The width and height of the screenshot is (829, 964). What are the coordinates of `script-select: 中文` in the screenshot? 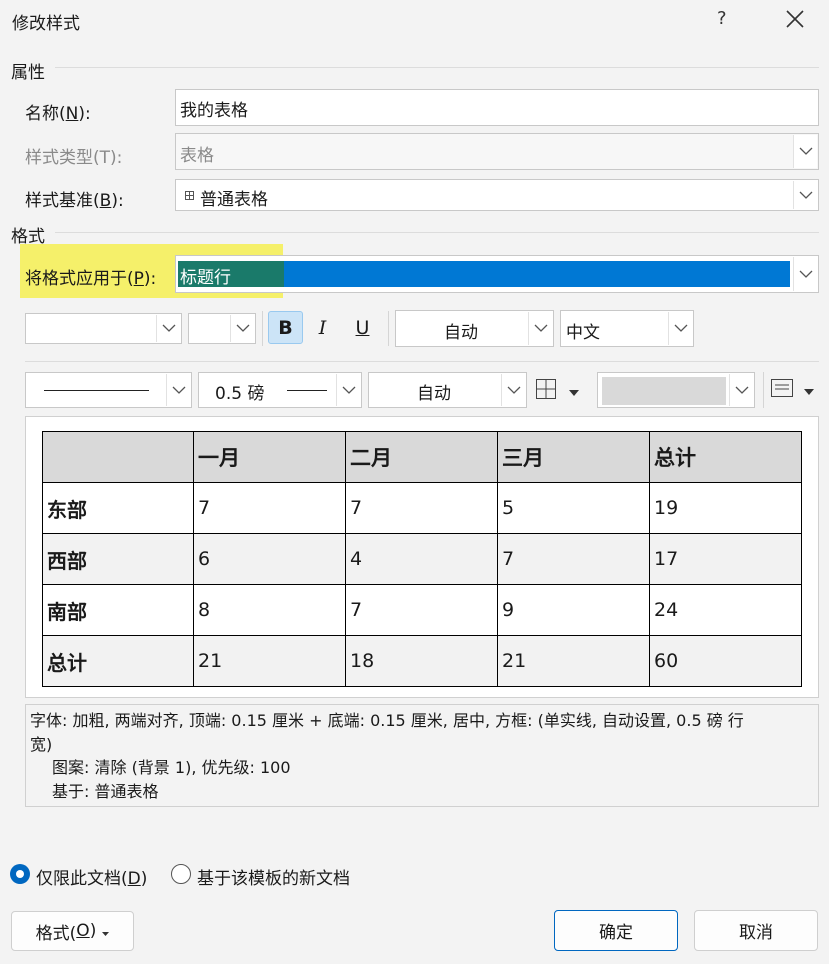 It's located at (627, 328).